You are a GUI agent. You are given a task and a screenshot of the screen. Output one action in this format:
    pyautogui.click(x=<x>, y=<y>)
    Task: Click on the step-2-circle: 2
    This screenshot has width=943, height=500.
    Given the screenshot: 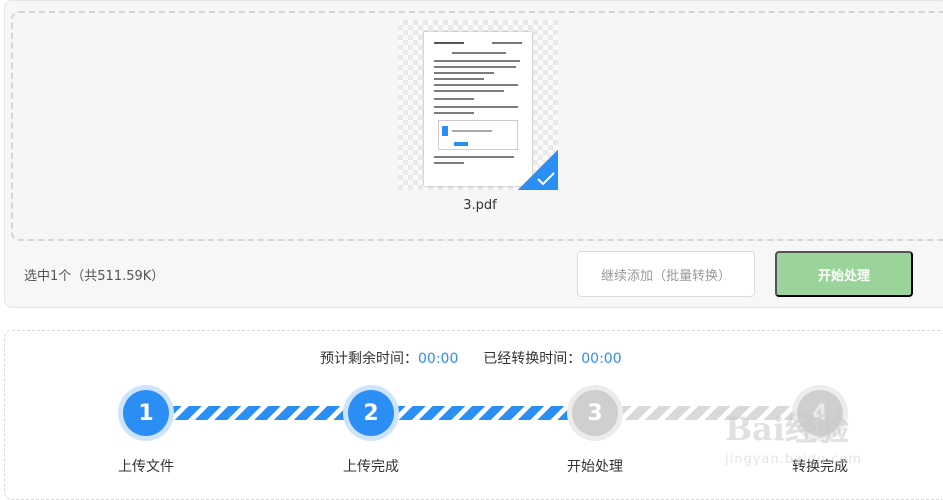 What is the action you would take?
    pyautogui.click(x=371, y=413)
    